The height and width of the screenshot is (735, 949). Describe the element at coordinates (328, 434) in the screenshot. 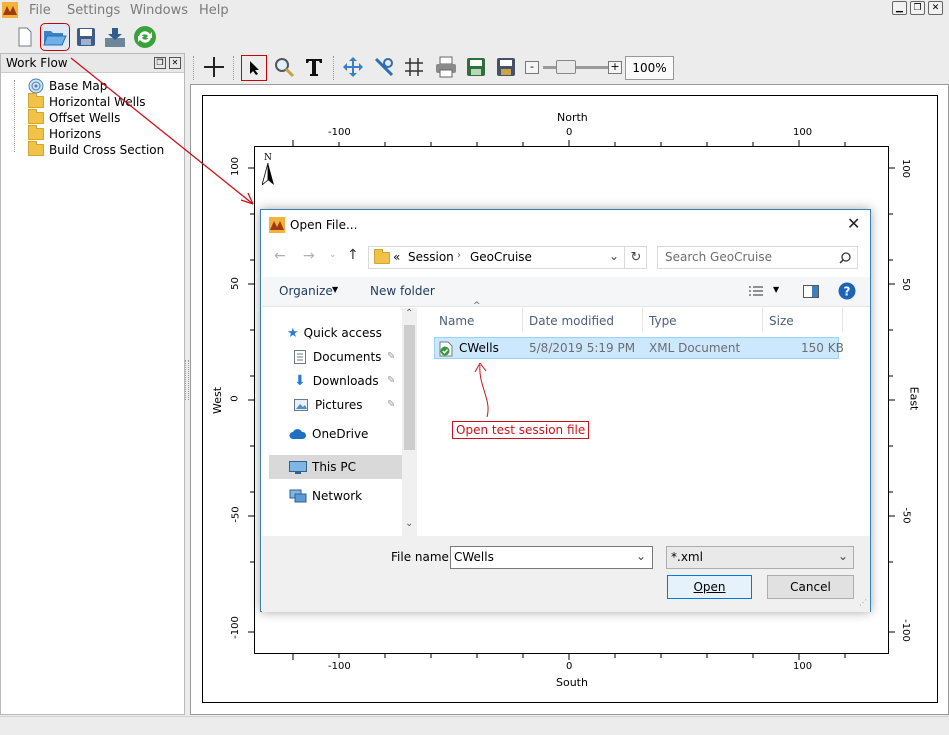

I see `nav-onedrive: OneDrive` at that location.